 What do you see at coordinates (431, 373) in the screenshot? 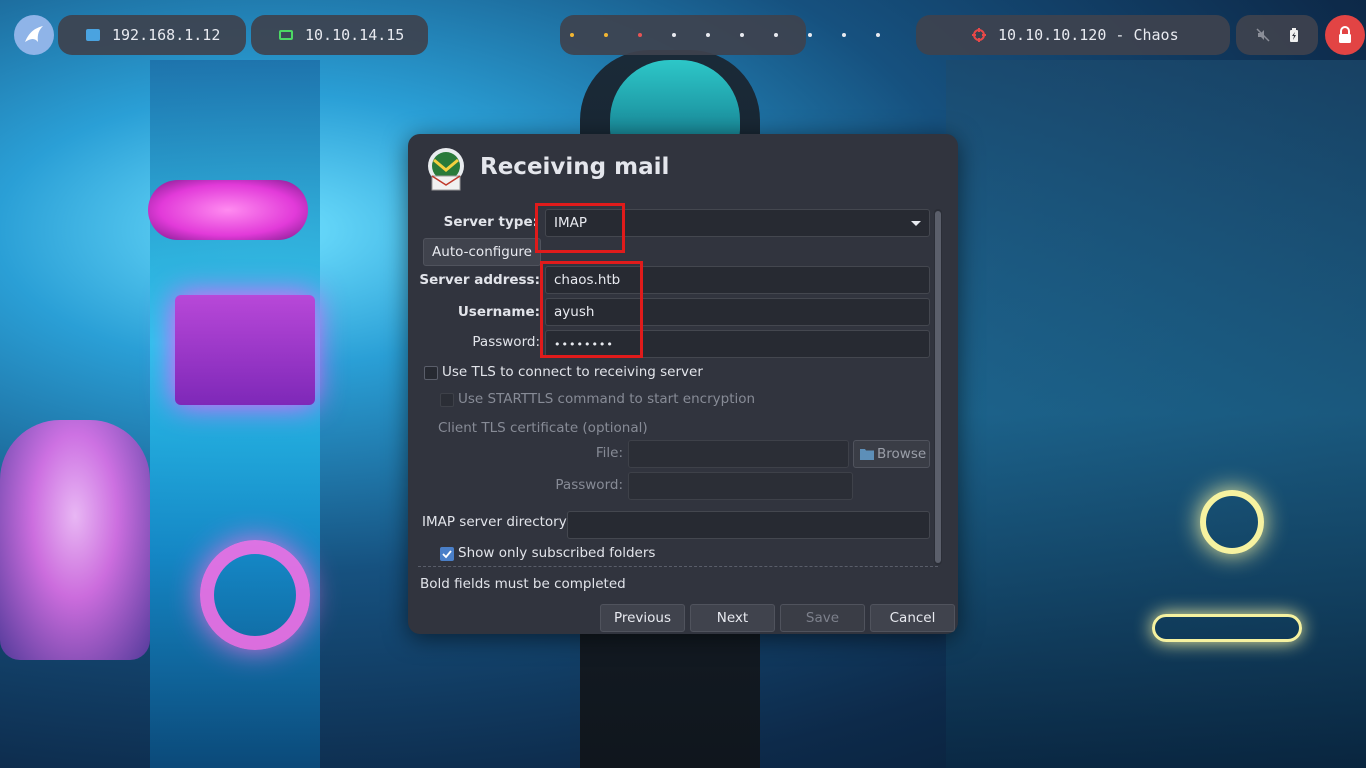
I see `use-tls-checkbox` at bounding box center [431, 373].